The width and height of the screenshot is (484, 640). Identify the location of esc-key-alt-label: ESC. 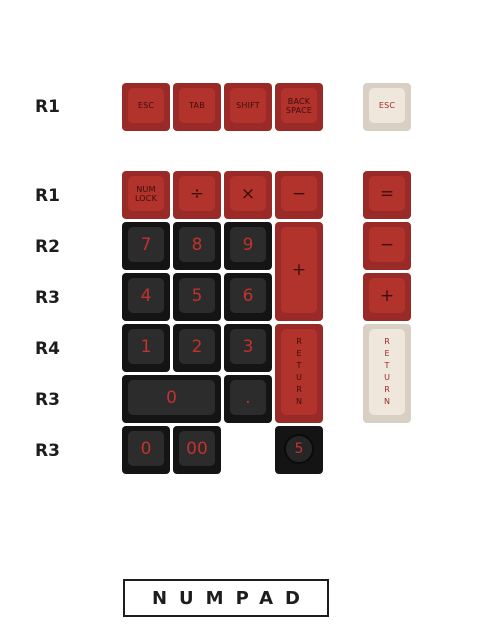
(387, 105).